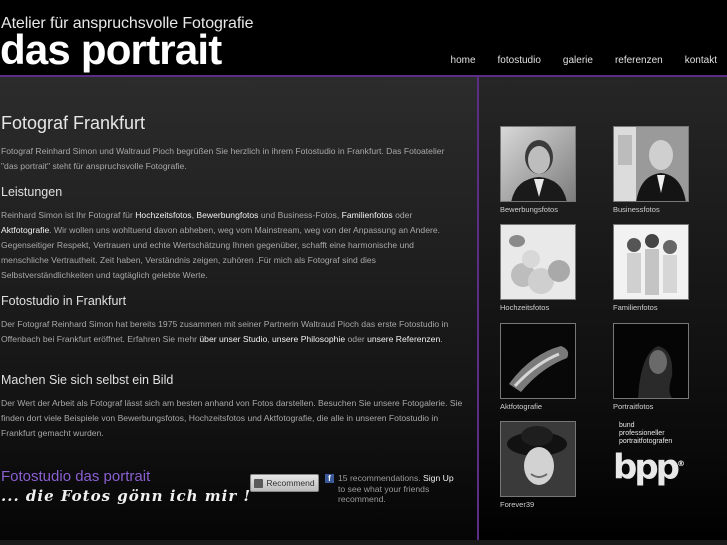  What do you see at coordinates (300, 215) in the screenshot?
I see `text-fragment: und Business-Fotos,` at bounding box center [300, 215].